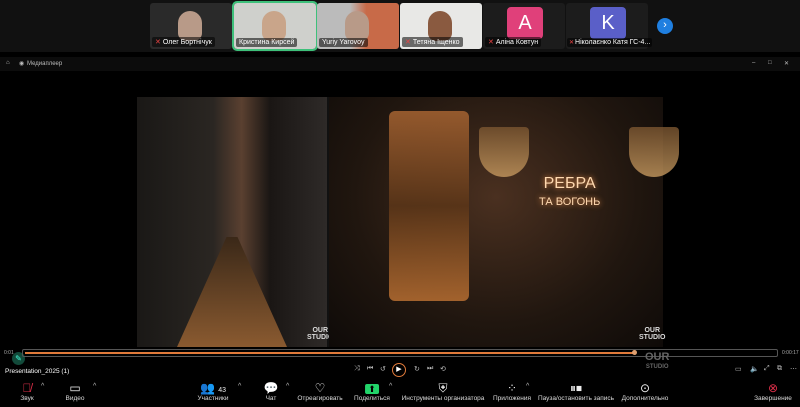 This screenshot has height=407, width=800. What do you see at coordinates (239, 386) in the screenshot?
I see `participants-options-caret: ^` at bounding box center [239, 386].